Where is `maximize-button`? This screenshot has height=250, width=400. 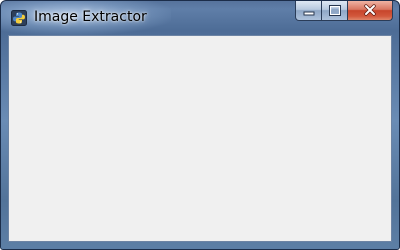
maximize-button is located at coordinates (335, 11).